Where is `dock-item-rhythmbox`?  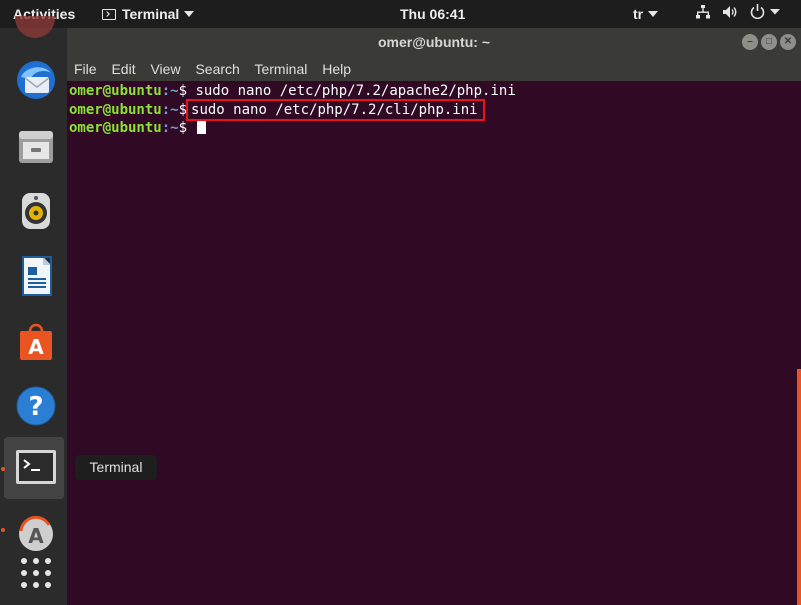
dock-item-rhythmbox is located at coordinates (34, 211).